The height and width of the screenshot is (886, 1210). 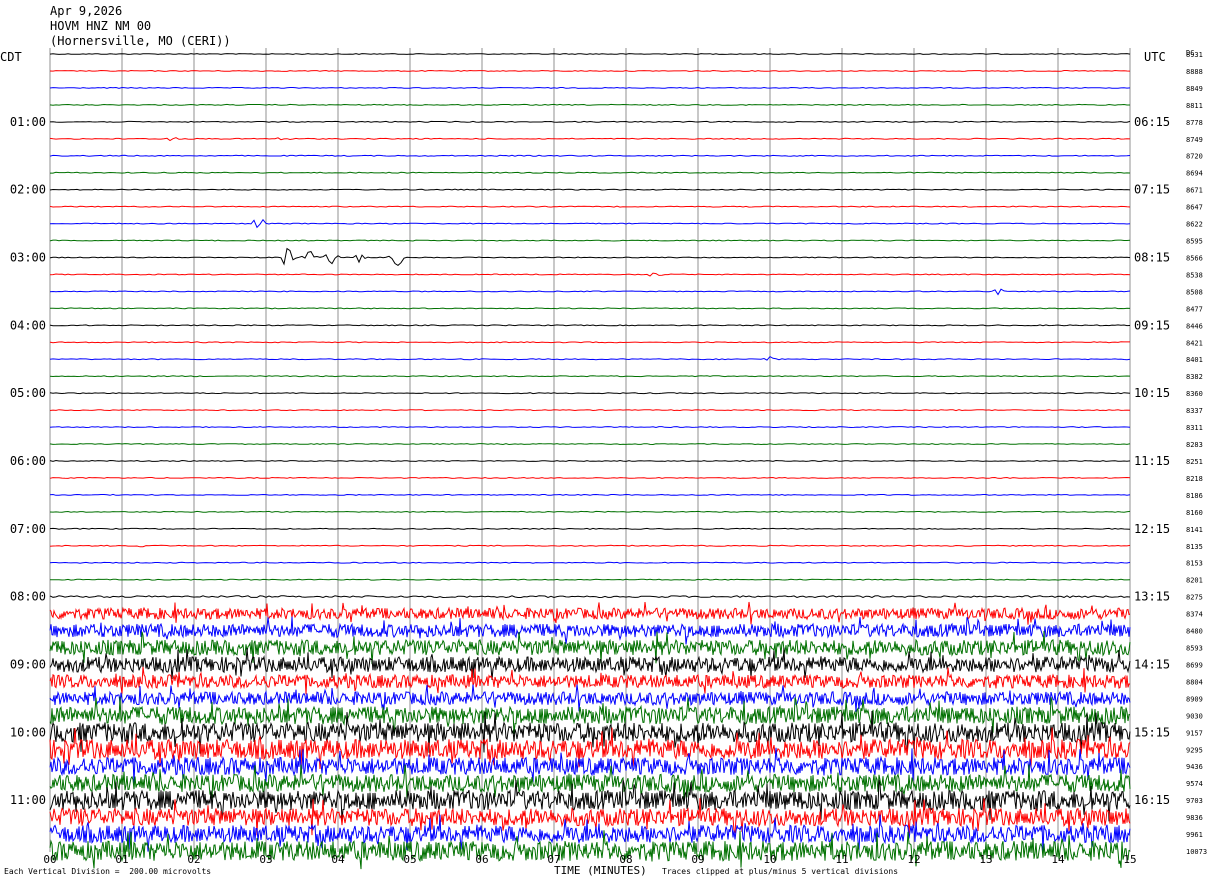 I want to click on x-tick-label: 09, so click(x=697, y=859).